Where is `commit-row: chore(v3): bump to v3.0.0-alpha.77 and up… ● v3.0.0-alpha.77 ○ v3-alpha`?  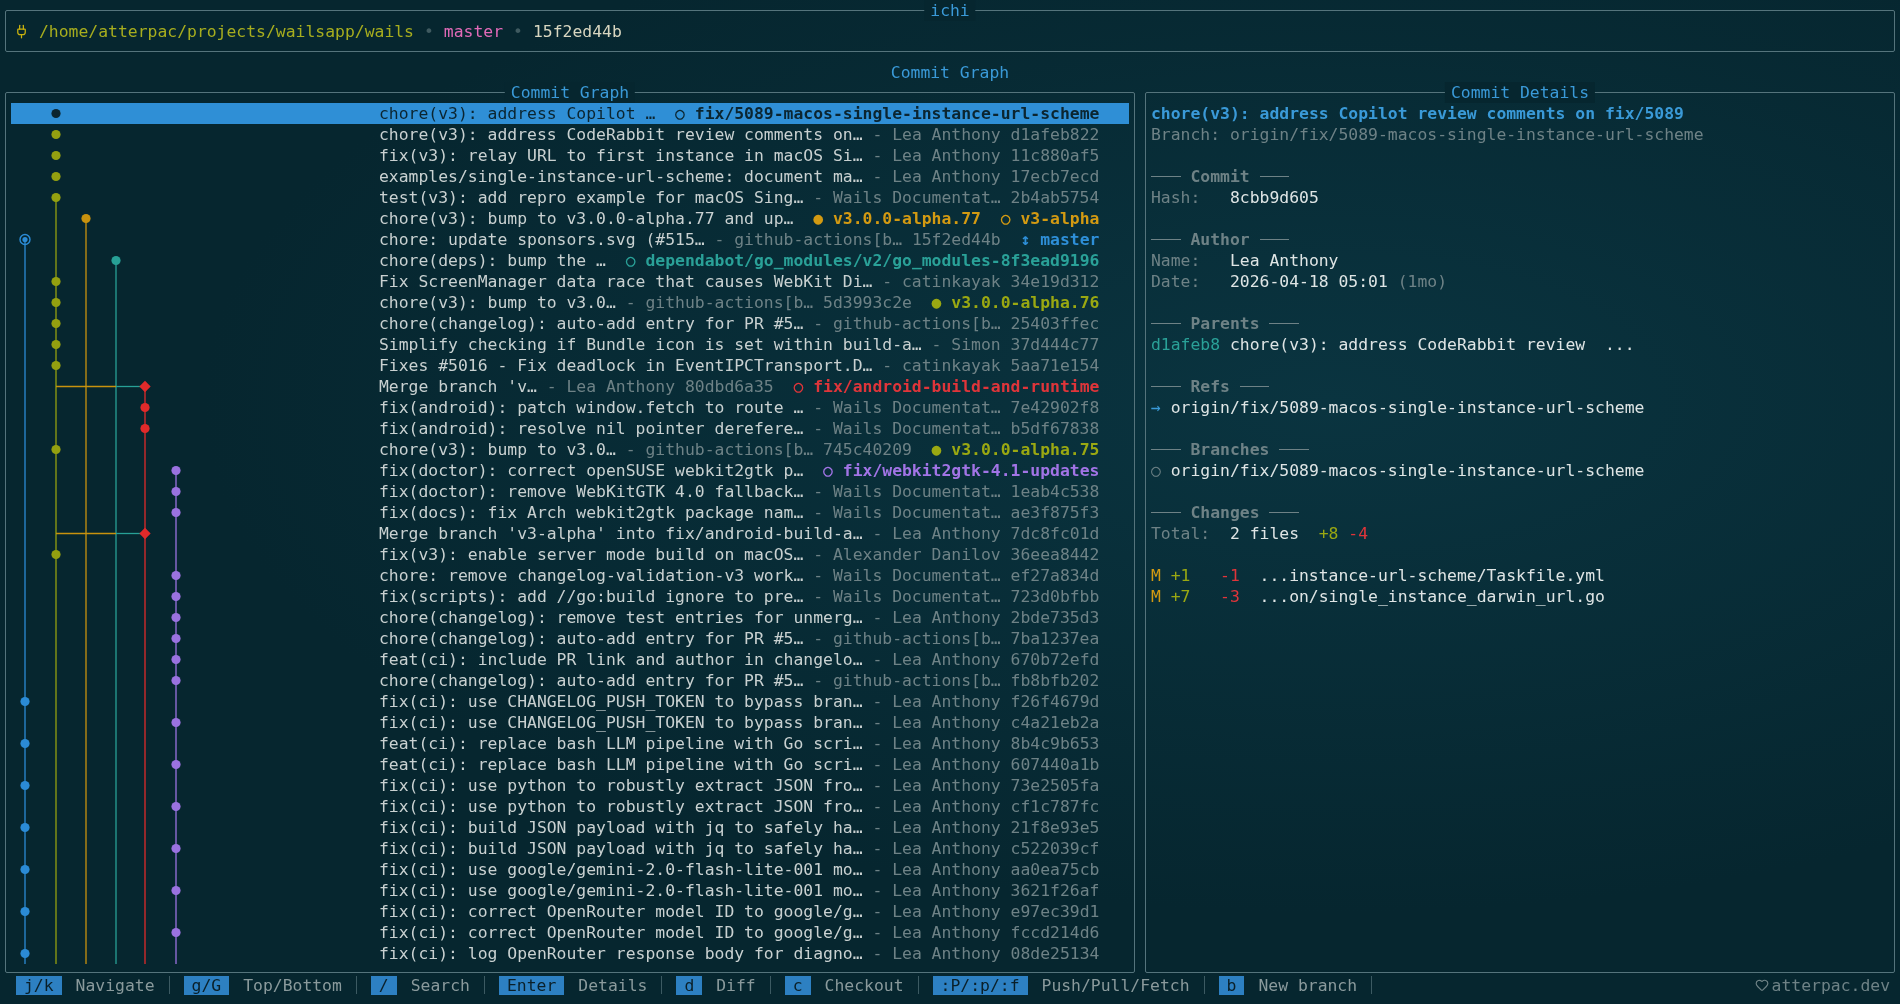
commit-row: chore(v3): bump to v3.0.0-alpha.77 and up… ● v3.0.0-alpha.77 ○ v3-alpha is located at coordinates (570, 218).